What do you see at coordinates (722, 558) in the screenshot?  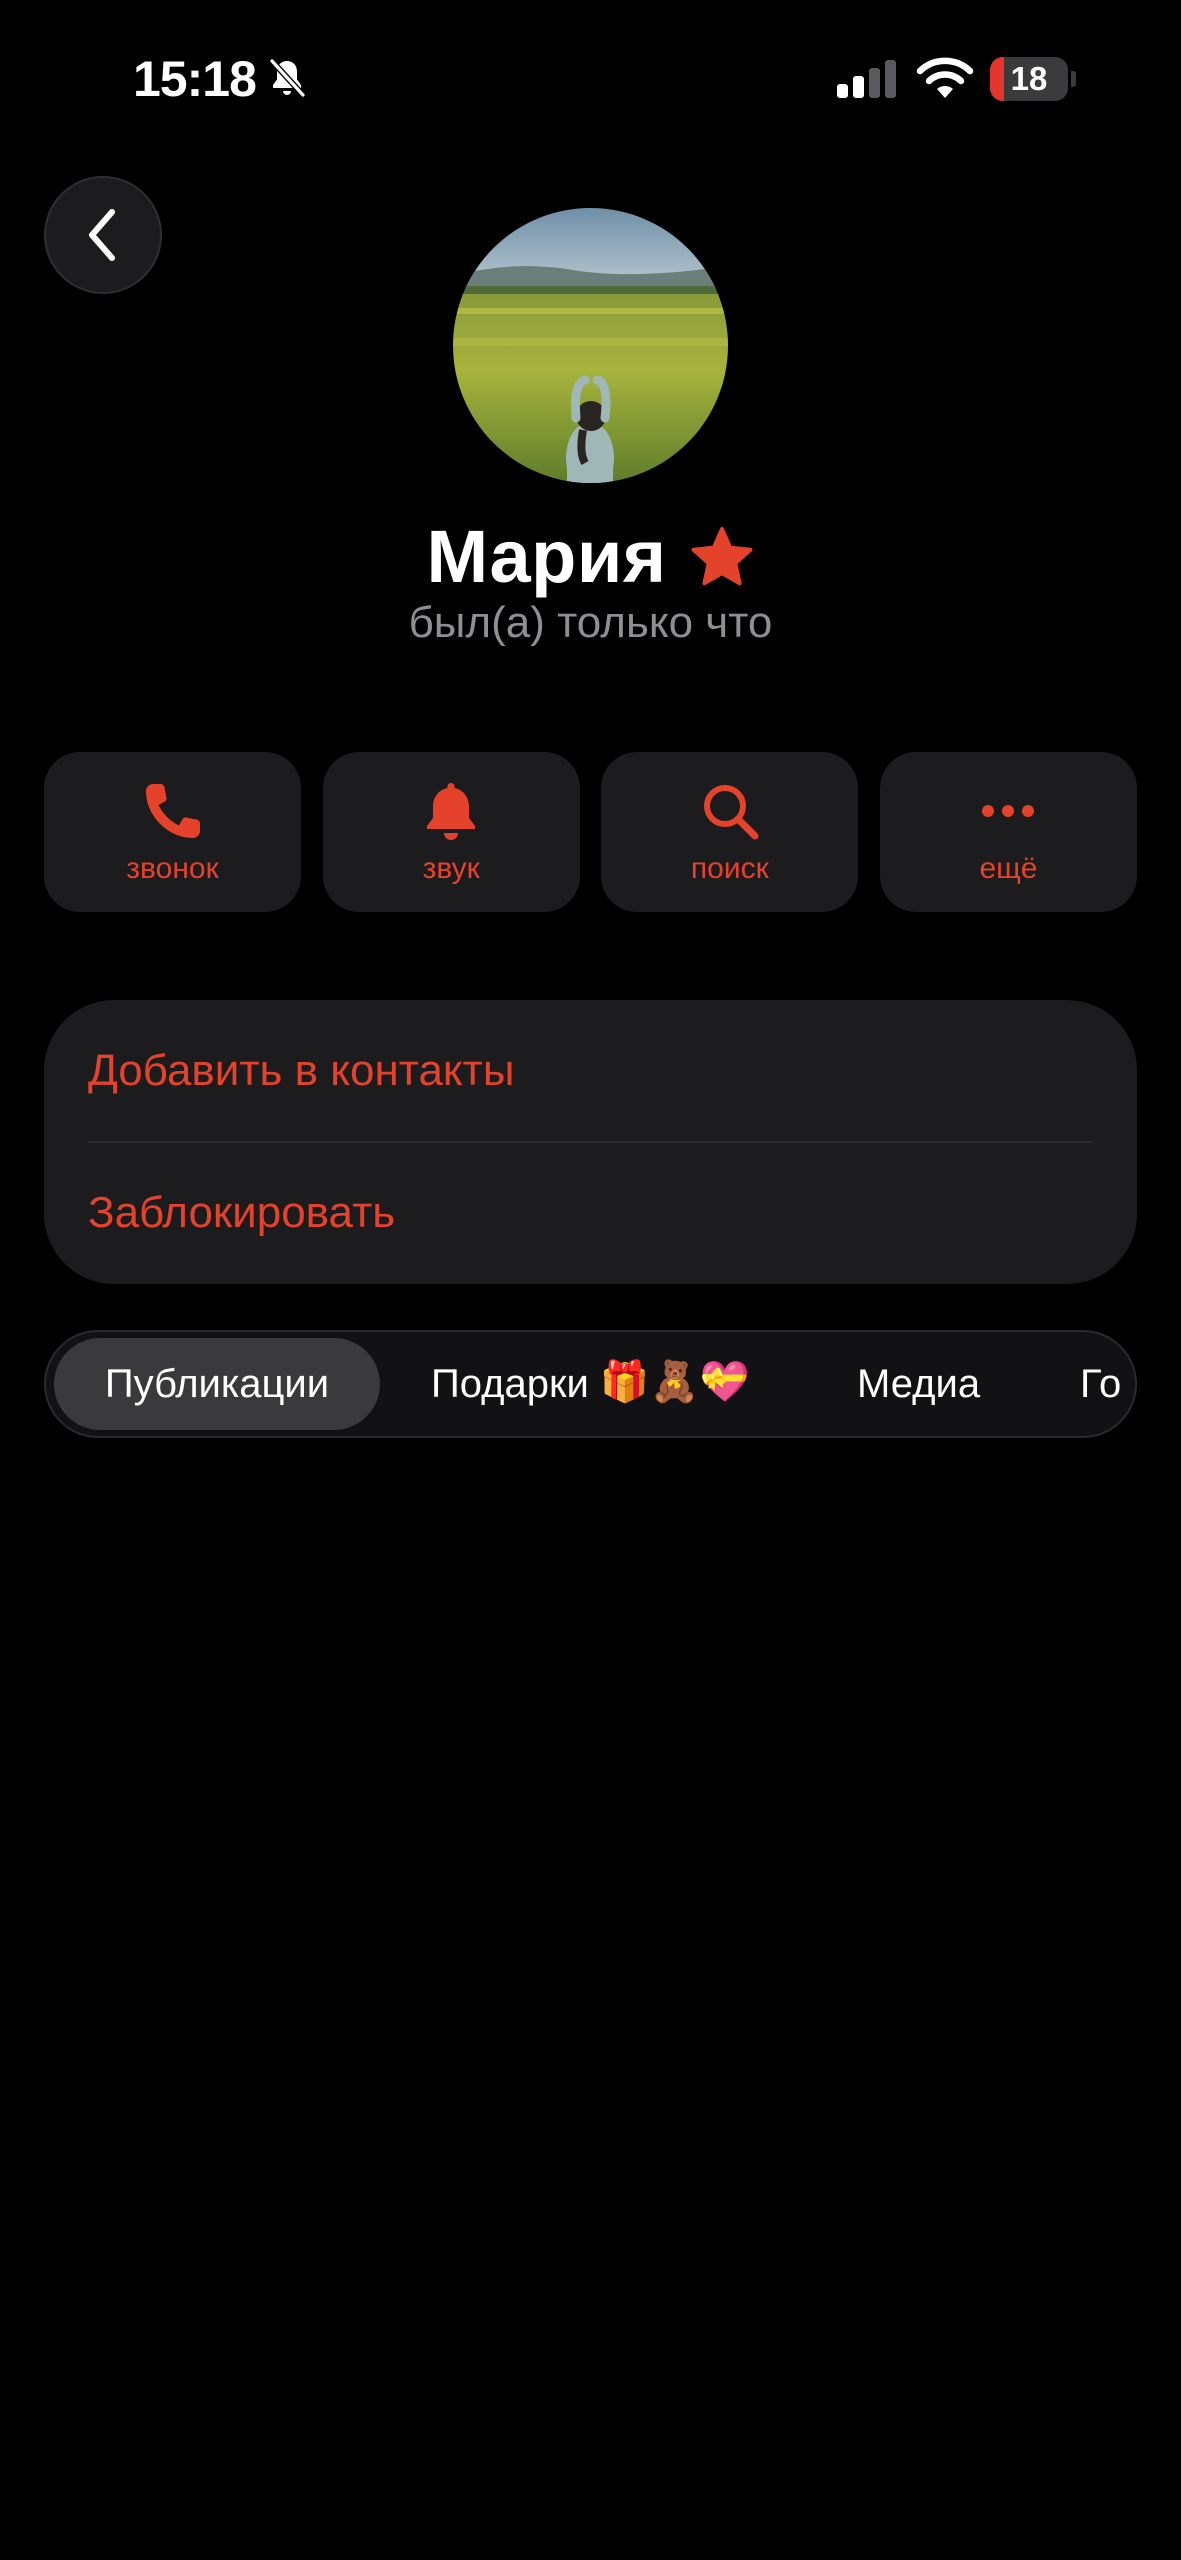 I see `star-icon` at bounding box center [722, 558].